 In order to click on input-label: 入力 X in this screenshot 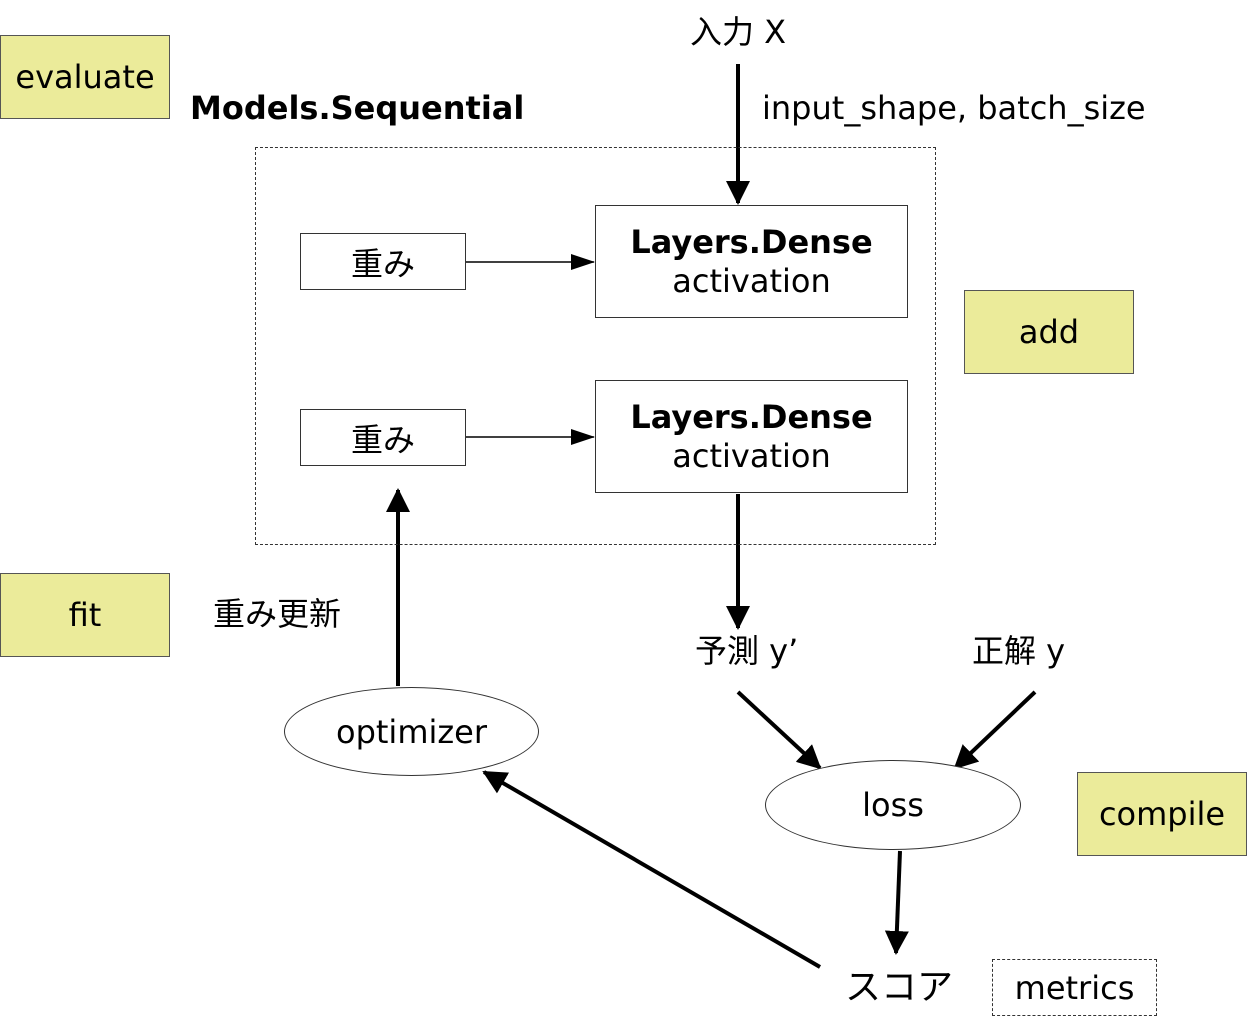, I will do `click(738, 32)`.